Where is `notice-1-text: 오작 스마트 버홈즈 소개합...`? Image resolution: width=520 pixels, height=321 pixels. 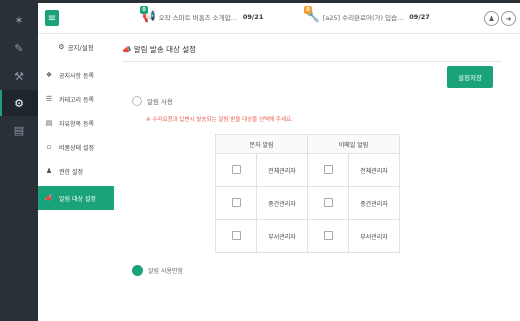
notice-1-text: 오작 스마트 버홈즈 소개합... is located at coordinates (197, 17).